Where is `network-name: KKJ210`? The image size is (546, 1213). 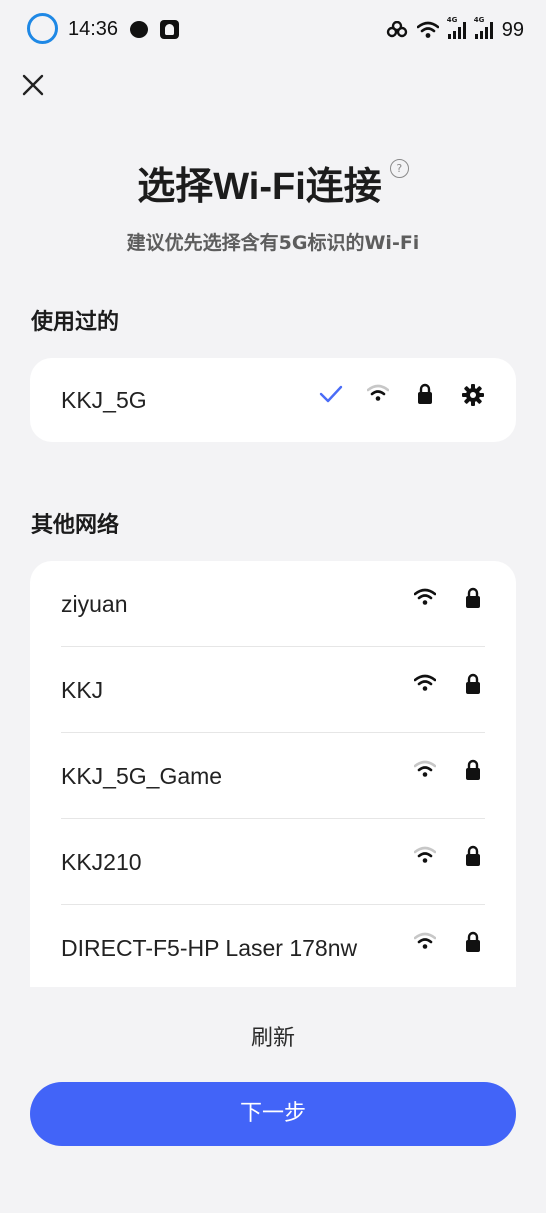
network-name: KKJ210 is located at coordinates (101, 862).